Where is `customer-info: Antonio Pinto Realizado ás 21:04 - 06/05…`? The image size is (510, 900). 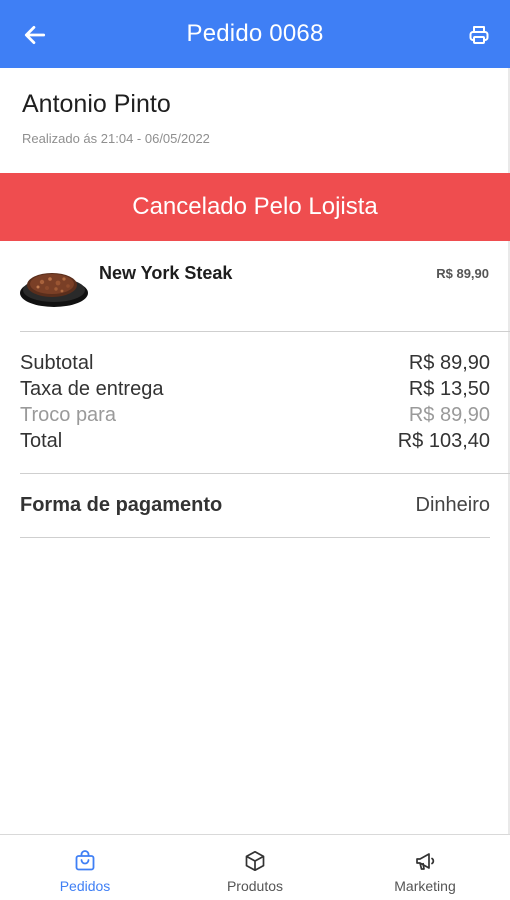
customer-info: Antonio Pinto Realizado ás 21:04 - 06/05… is located at coordinates (116, 118).